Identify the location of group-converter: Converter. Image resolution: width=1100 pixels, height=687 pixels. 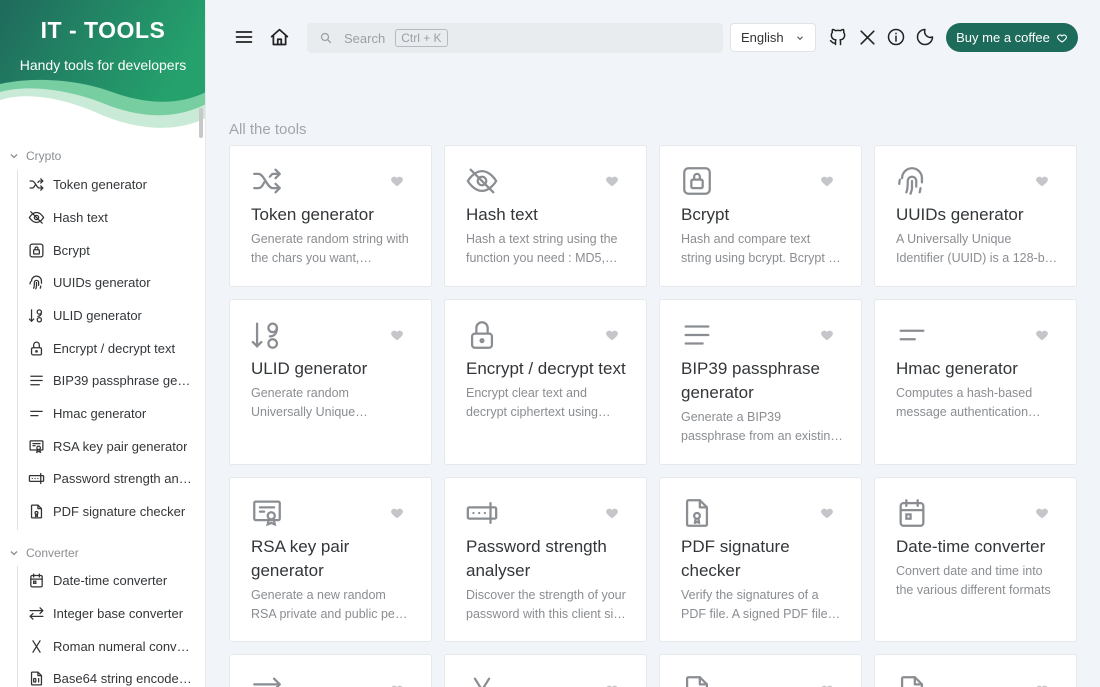
(43, 553).